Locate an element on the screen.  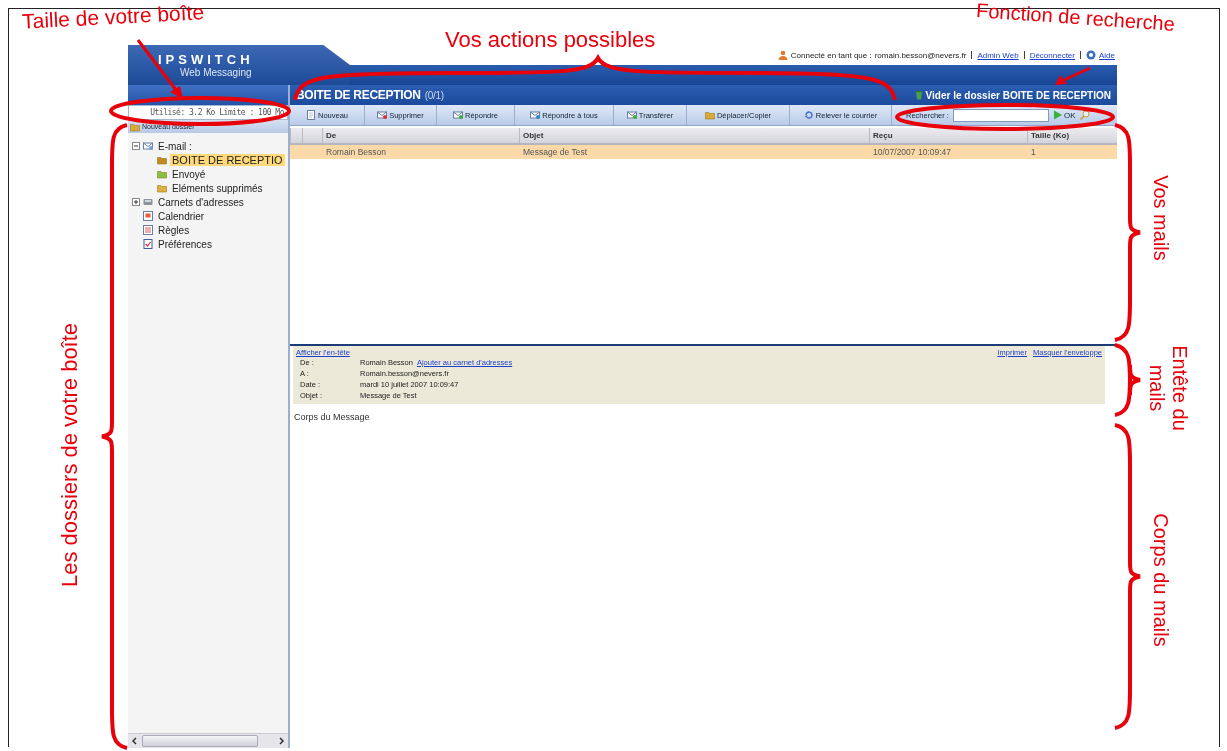
list-icon is located at coordinates (148, 230).